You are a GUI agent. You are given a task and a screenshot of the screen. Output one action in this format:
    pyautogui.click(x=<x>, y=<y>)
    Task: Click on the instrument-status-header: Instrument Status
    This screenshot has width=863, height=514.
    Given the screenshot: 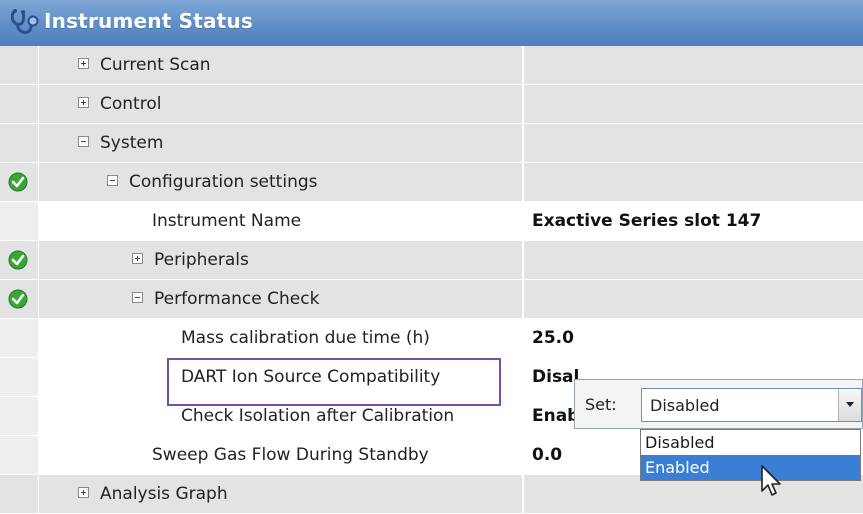 What is the action you would take?
    pyautogui.click(x=431, y=23)
    